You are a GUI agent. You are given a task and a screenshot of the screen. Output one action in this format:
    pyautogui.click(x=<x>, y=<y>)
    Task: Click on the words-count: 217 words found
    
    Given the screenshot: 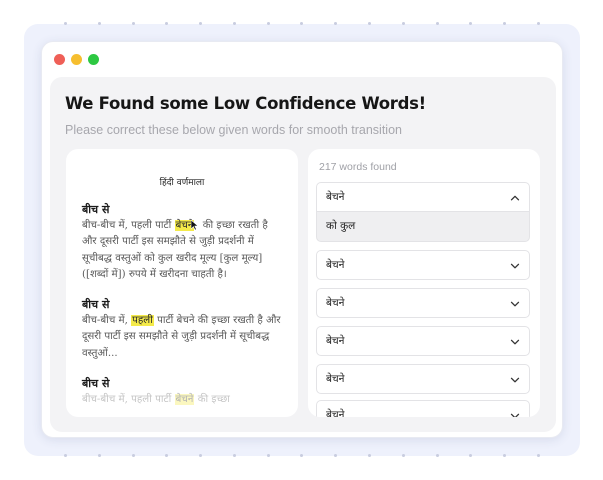 What is the action you would take?
    pyautogui.click(x=358, y=167)
    